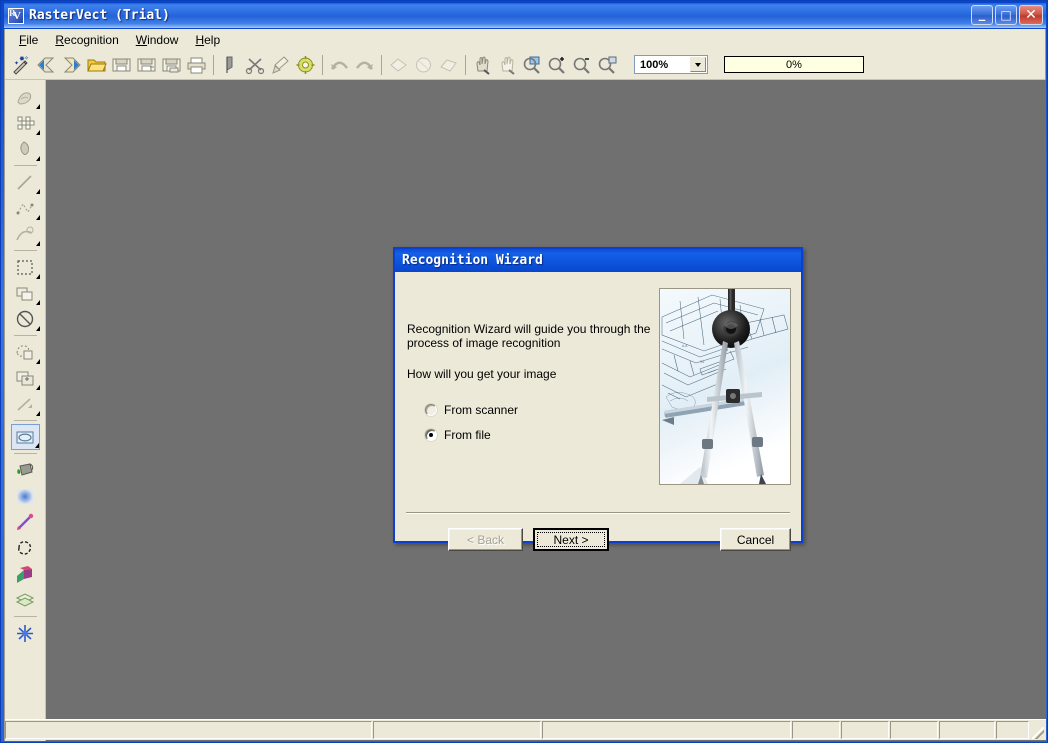 The width and height of the screenshot is (1048, 743). I want to click on blur-tool-button, so click(25, 496).